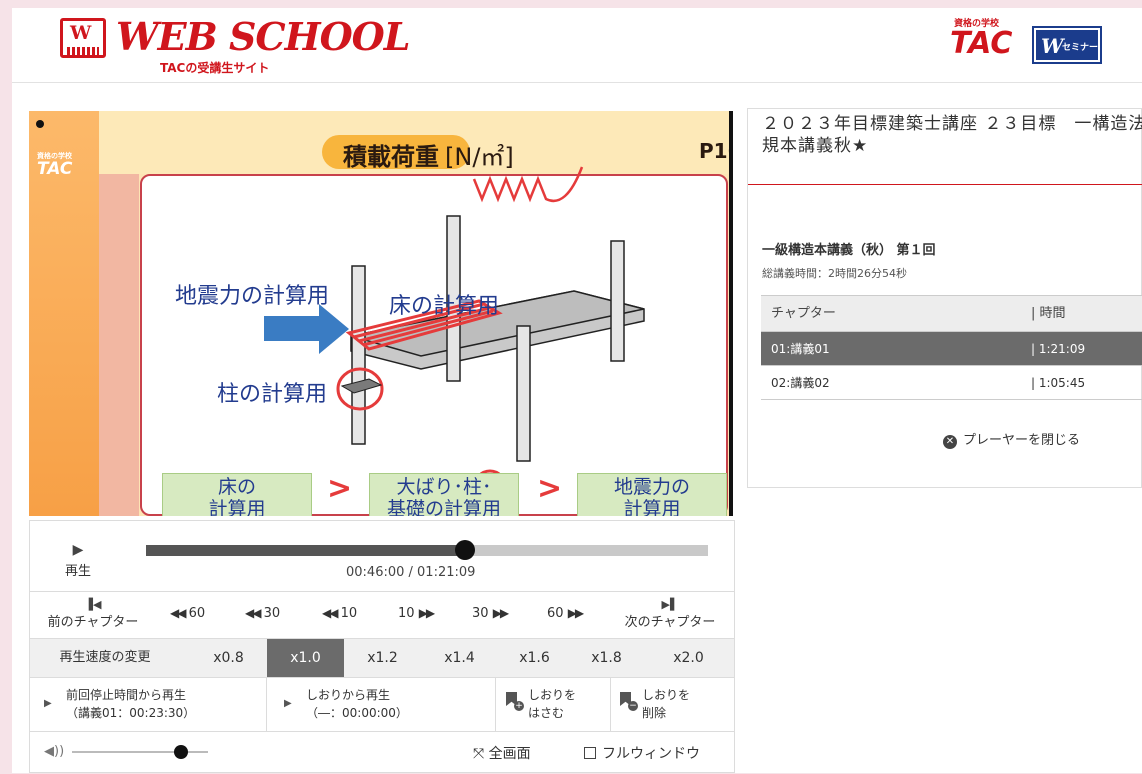  Describe the element at coordinates (382, 752) in the screenshot. I see `volume-row: ◀)) ⤧ 全画面 フルウィンドウ` at that location.